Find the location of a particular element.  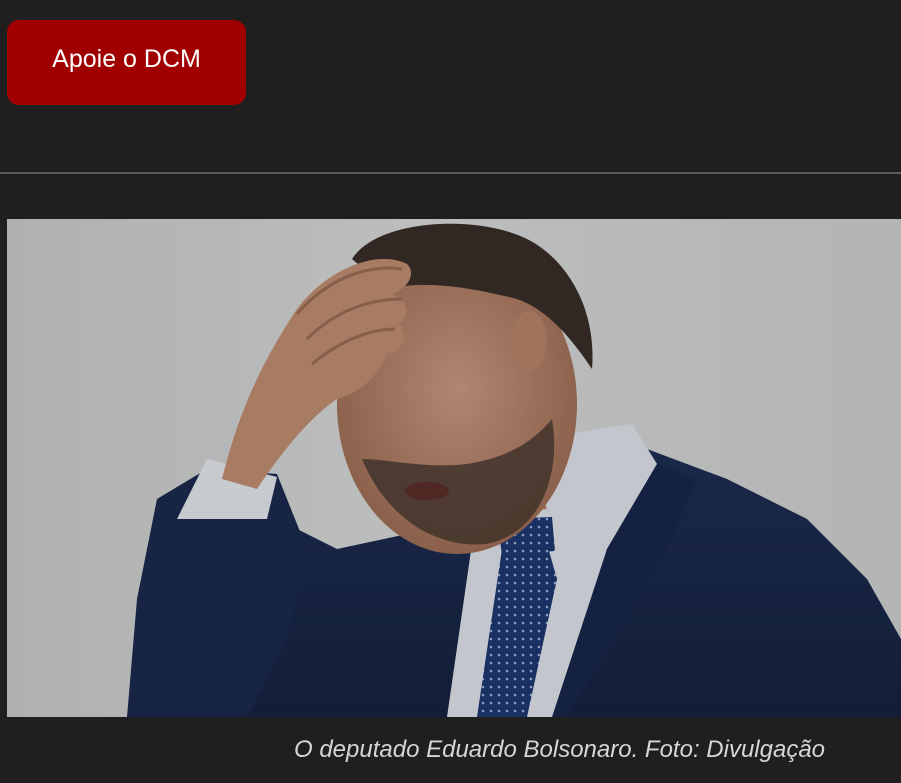

header-divider is located at coordinates (450, 173).